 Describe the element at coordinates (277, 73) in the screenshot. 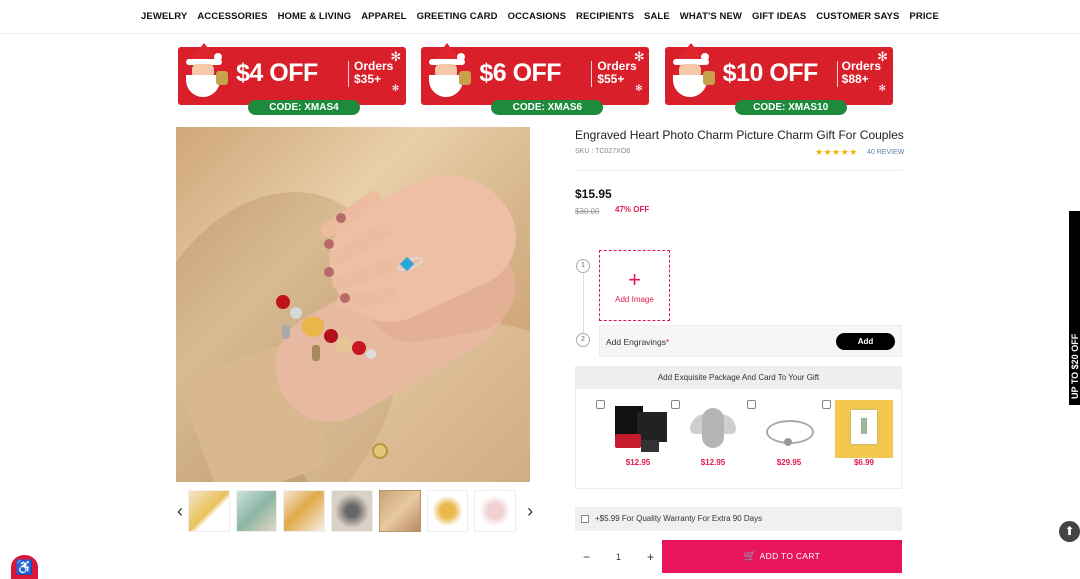

I see `banner-amount: $4 OFF` at that location.